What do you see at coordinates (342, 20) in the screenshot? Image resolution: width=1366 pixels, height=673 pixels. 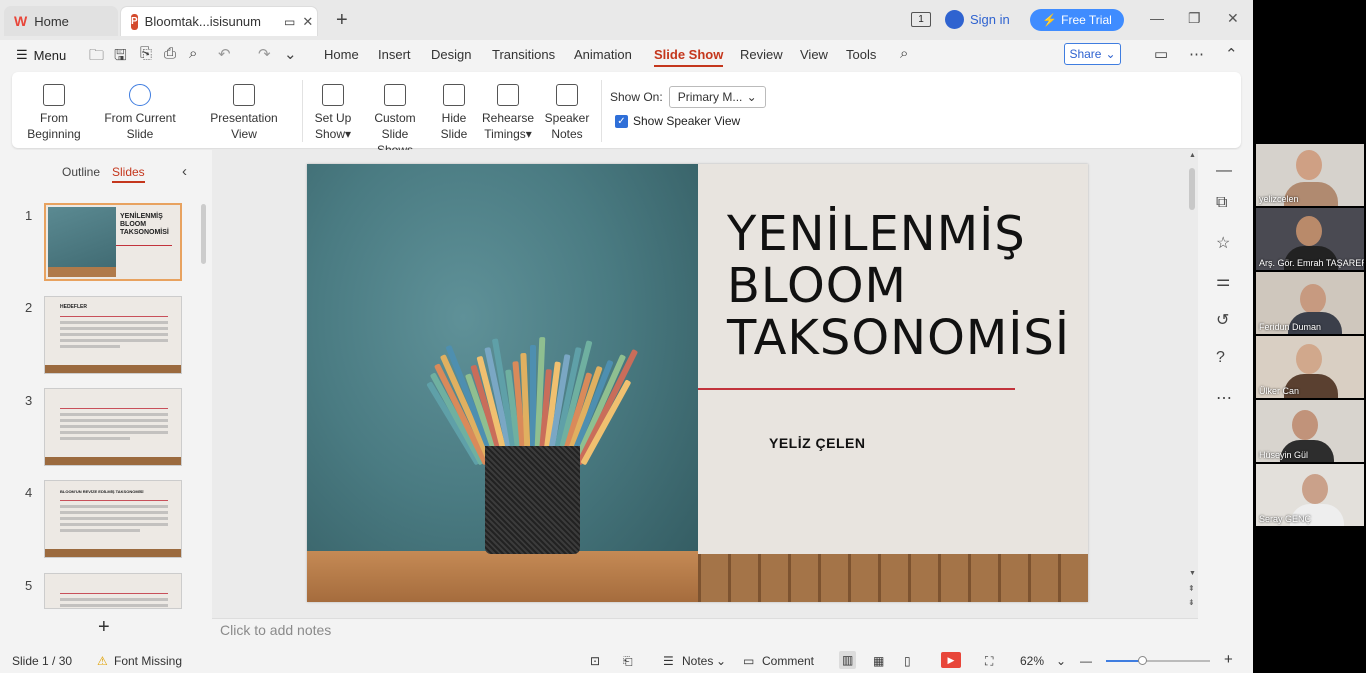 I see `new-tab-button: +` at bounding box center [342, 20].